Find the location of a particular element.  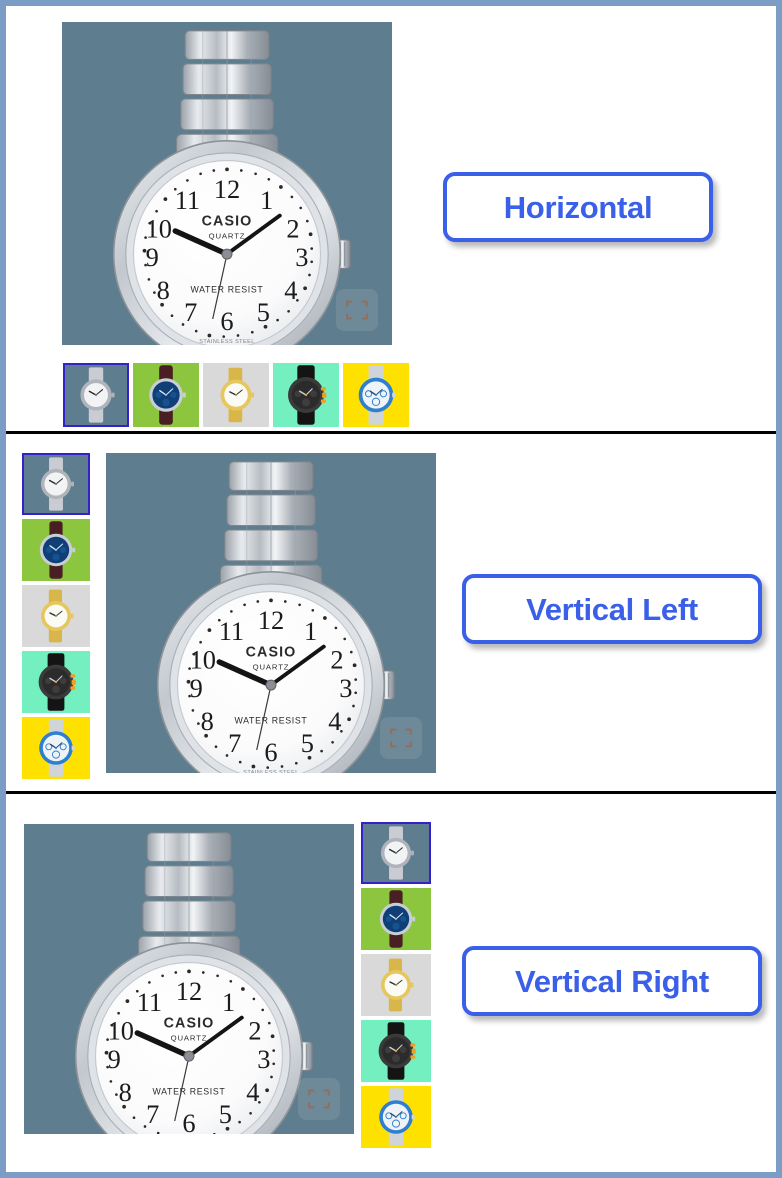

layout-label-text: Vertical Right is located at coordinates (612, 981).